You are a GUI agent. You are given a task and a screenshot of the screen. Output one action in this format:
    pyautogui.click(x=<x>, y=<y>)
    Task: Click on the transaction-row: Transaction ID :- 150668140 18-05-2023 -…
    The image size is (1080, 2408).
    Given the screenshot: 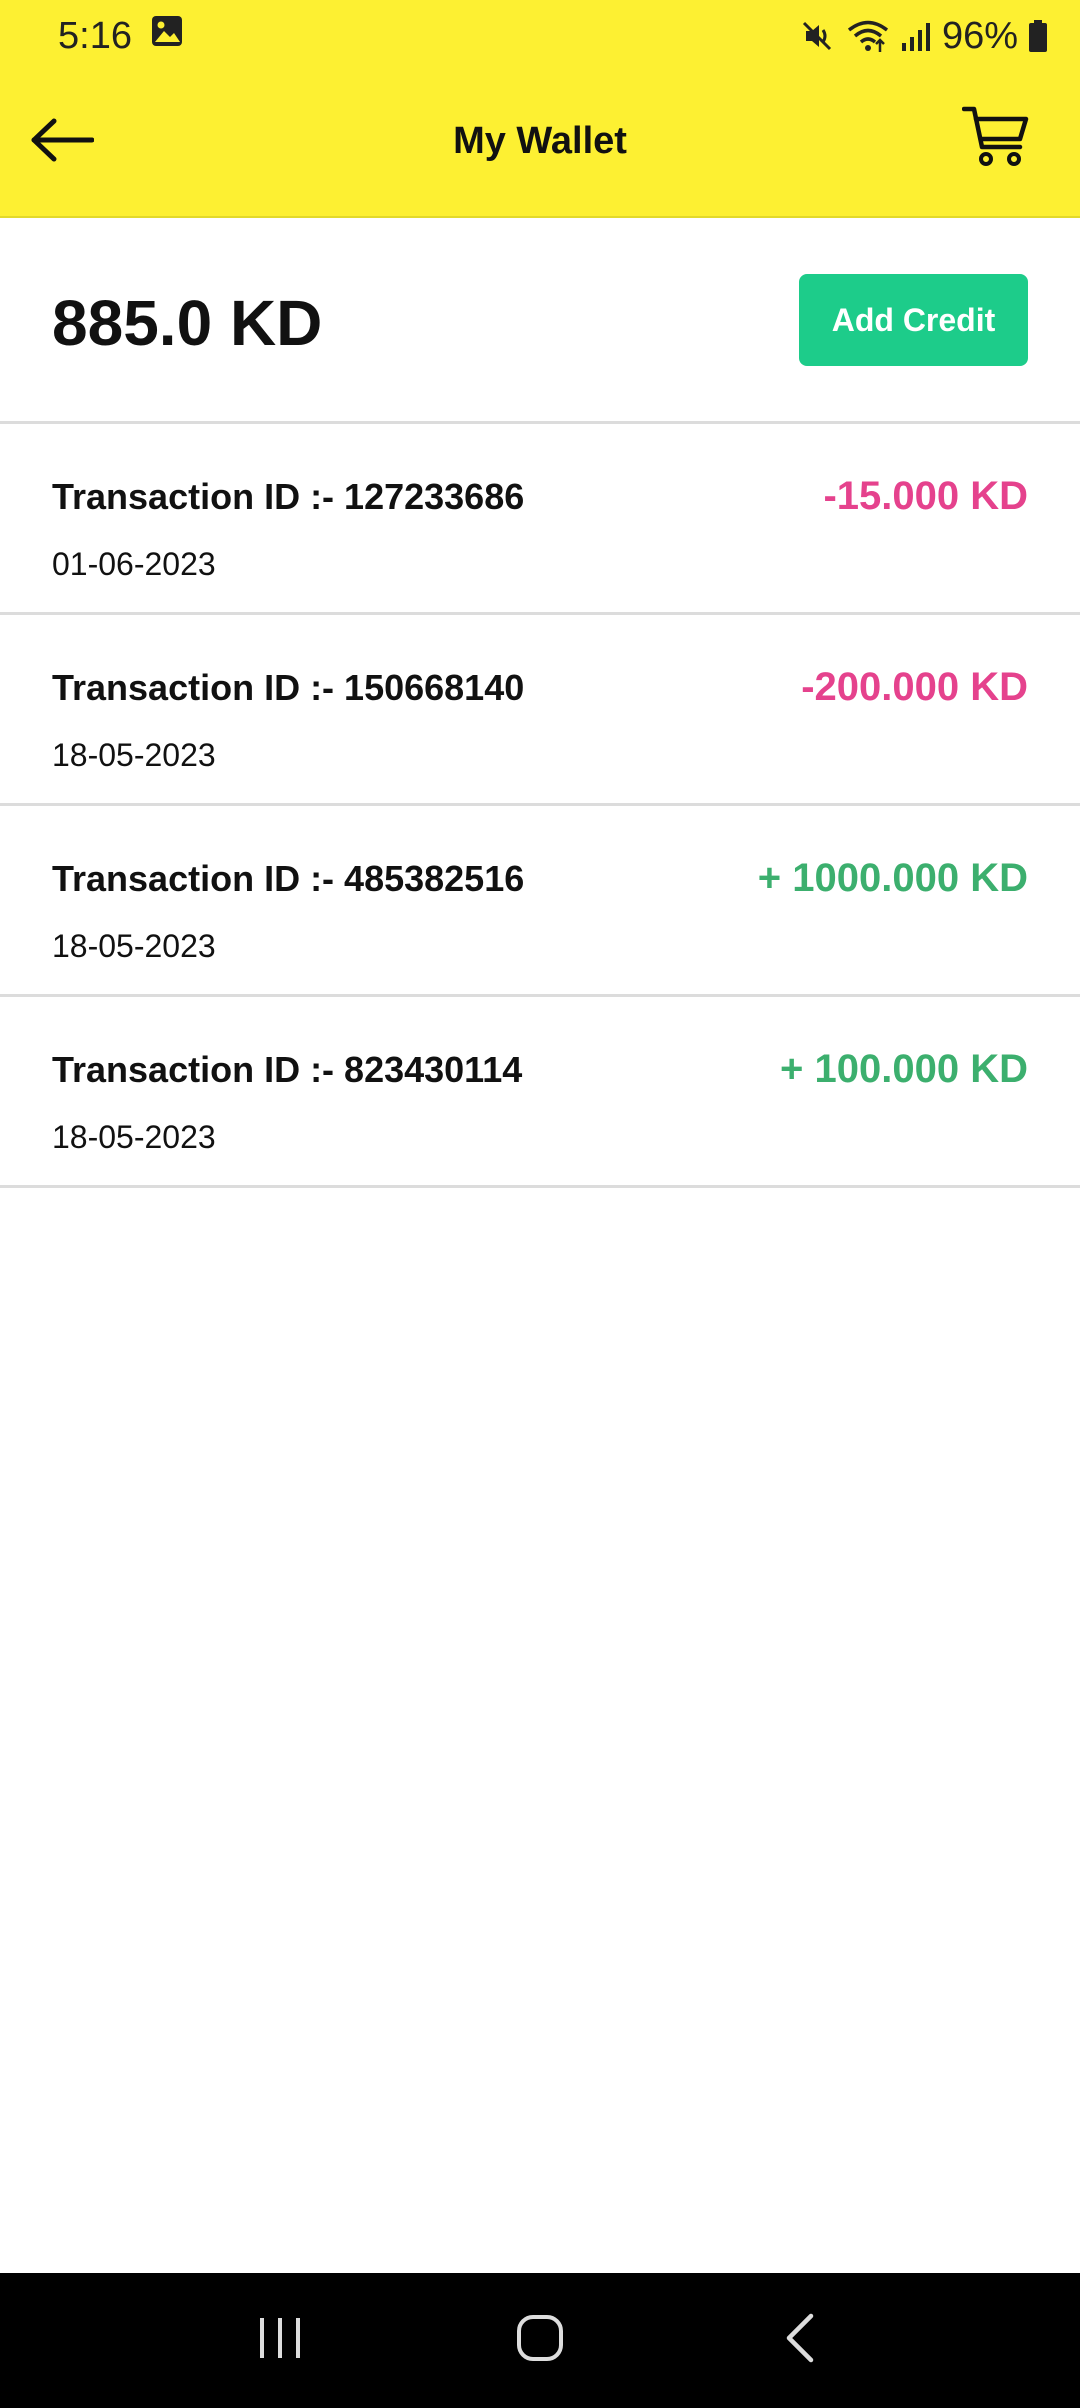 What is the action you would take?
    pyautogui.click(x=540, y=710)
    